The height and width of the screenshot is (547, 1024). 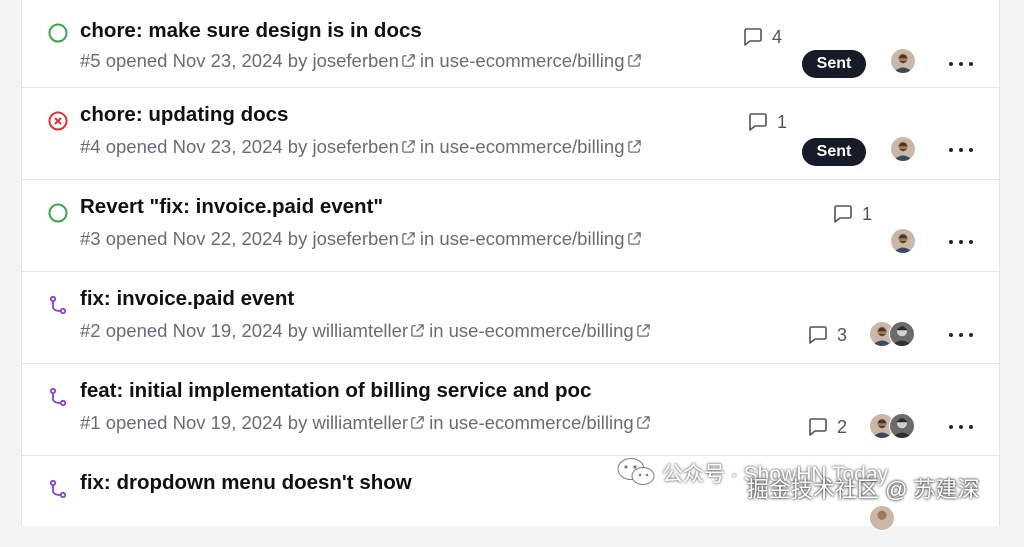 I want to click on comment-count-value: 3, so click(x=842, y=334).